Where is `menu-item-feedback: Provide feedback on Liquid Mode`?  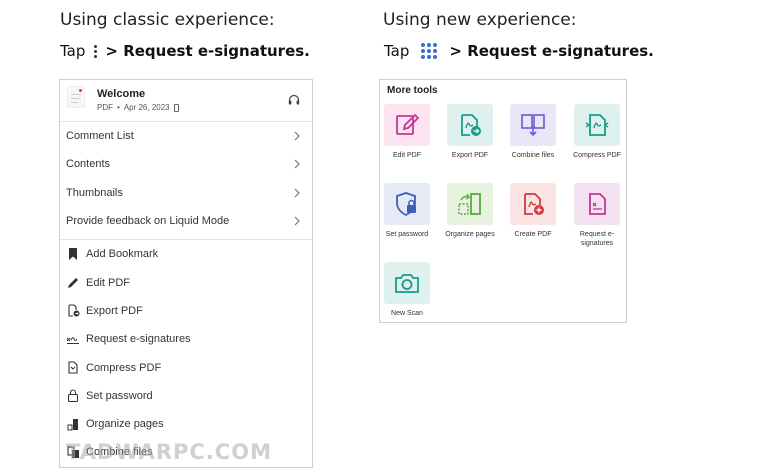 menu-item-feedback: Provide feedback on Liquid Mode is located at coordinates (186, 221).